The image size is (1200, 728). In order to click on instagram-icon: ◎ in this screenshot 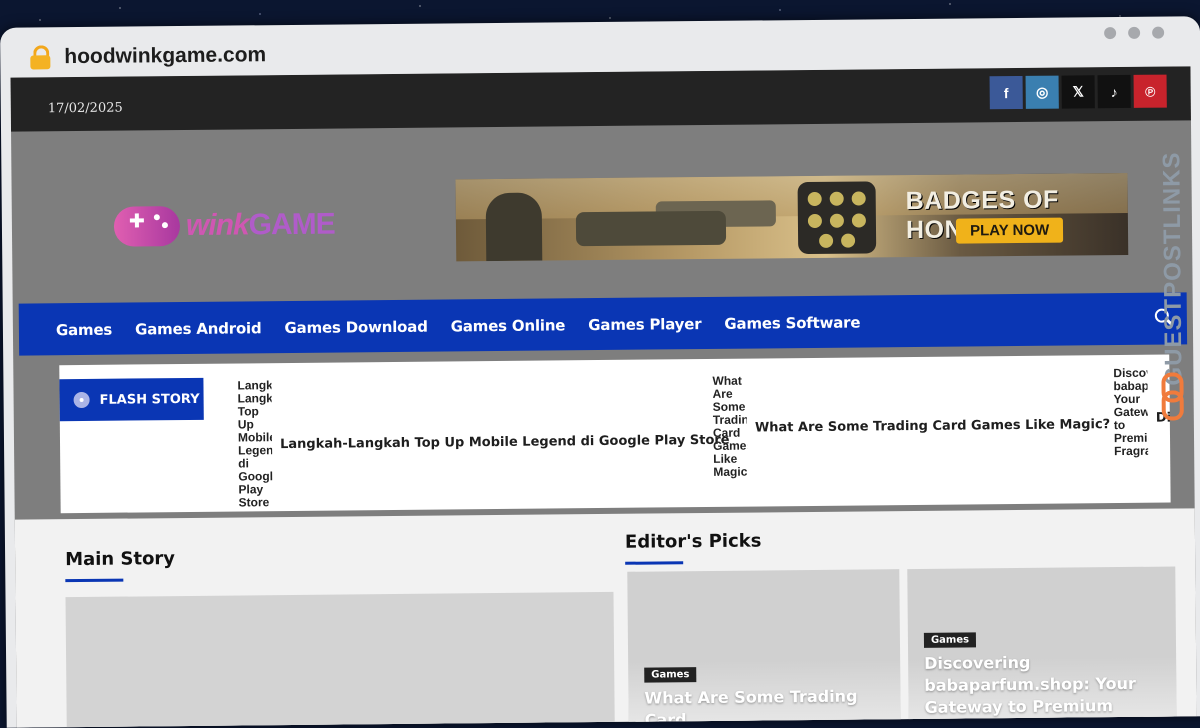, I will do `click(1042, 92)`.